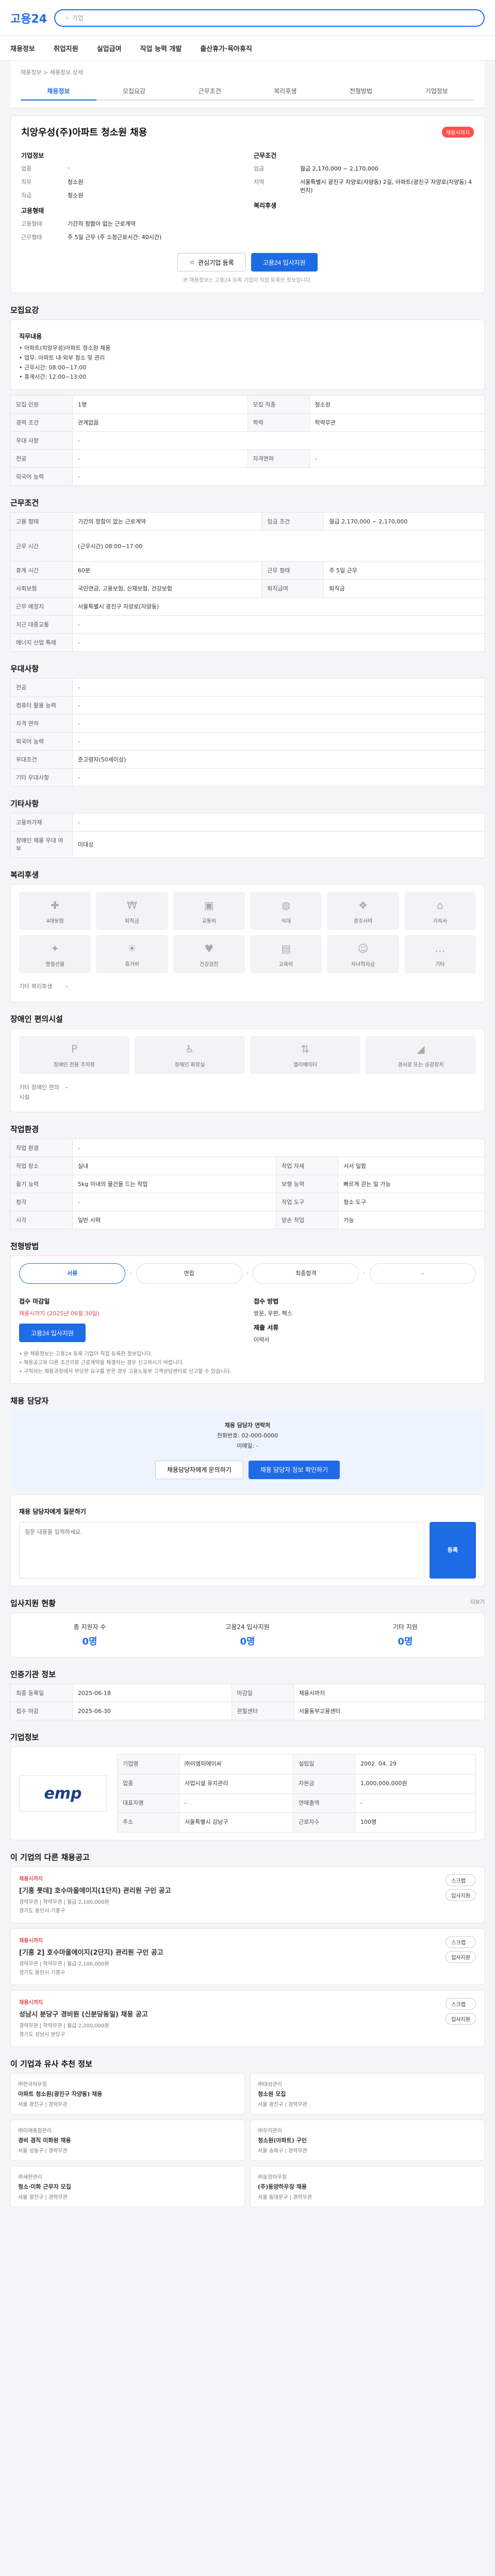 The width and height of the screenshot is (495, 2576). What do you see at coordinates (265, 155) in the screenshot?
I see `condition-label: 근무조건` at bounding box center [265, 155].